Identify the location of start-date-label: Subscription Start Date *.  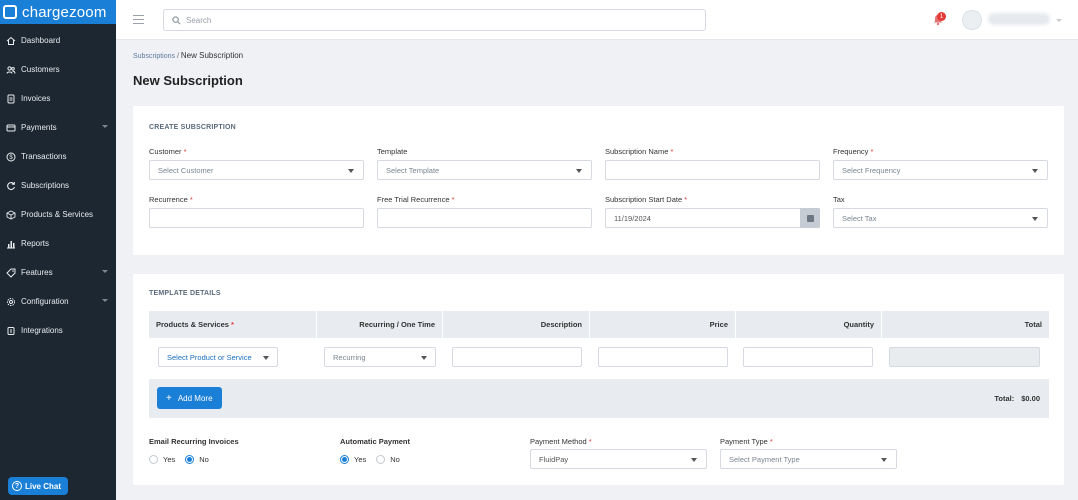
(646, 199).